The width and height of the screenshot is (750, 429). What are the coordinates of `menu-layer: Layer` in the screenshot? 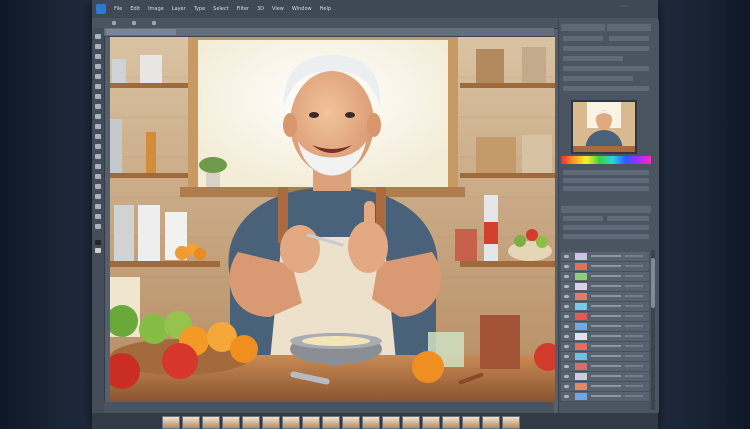 It's located at (179, 9).